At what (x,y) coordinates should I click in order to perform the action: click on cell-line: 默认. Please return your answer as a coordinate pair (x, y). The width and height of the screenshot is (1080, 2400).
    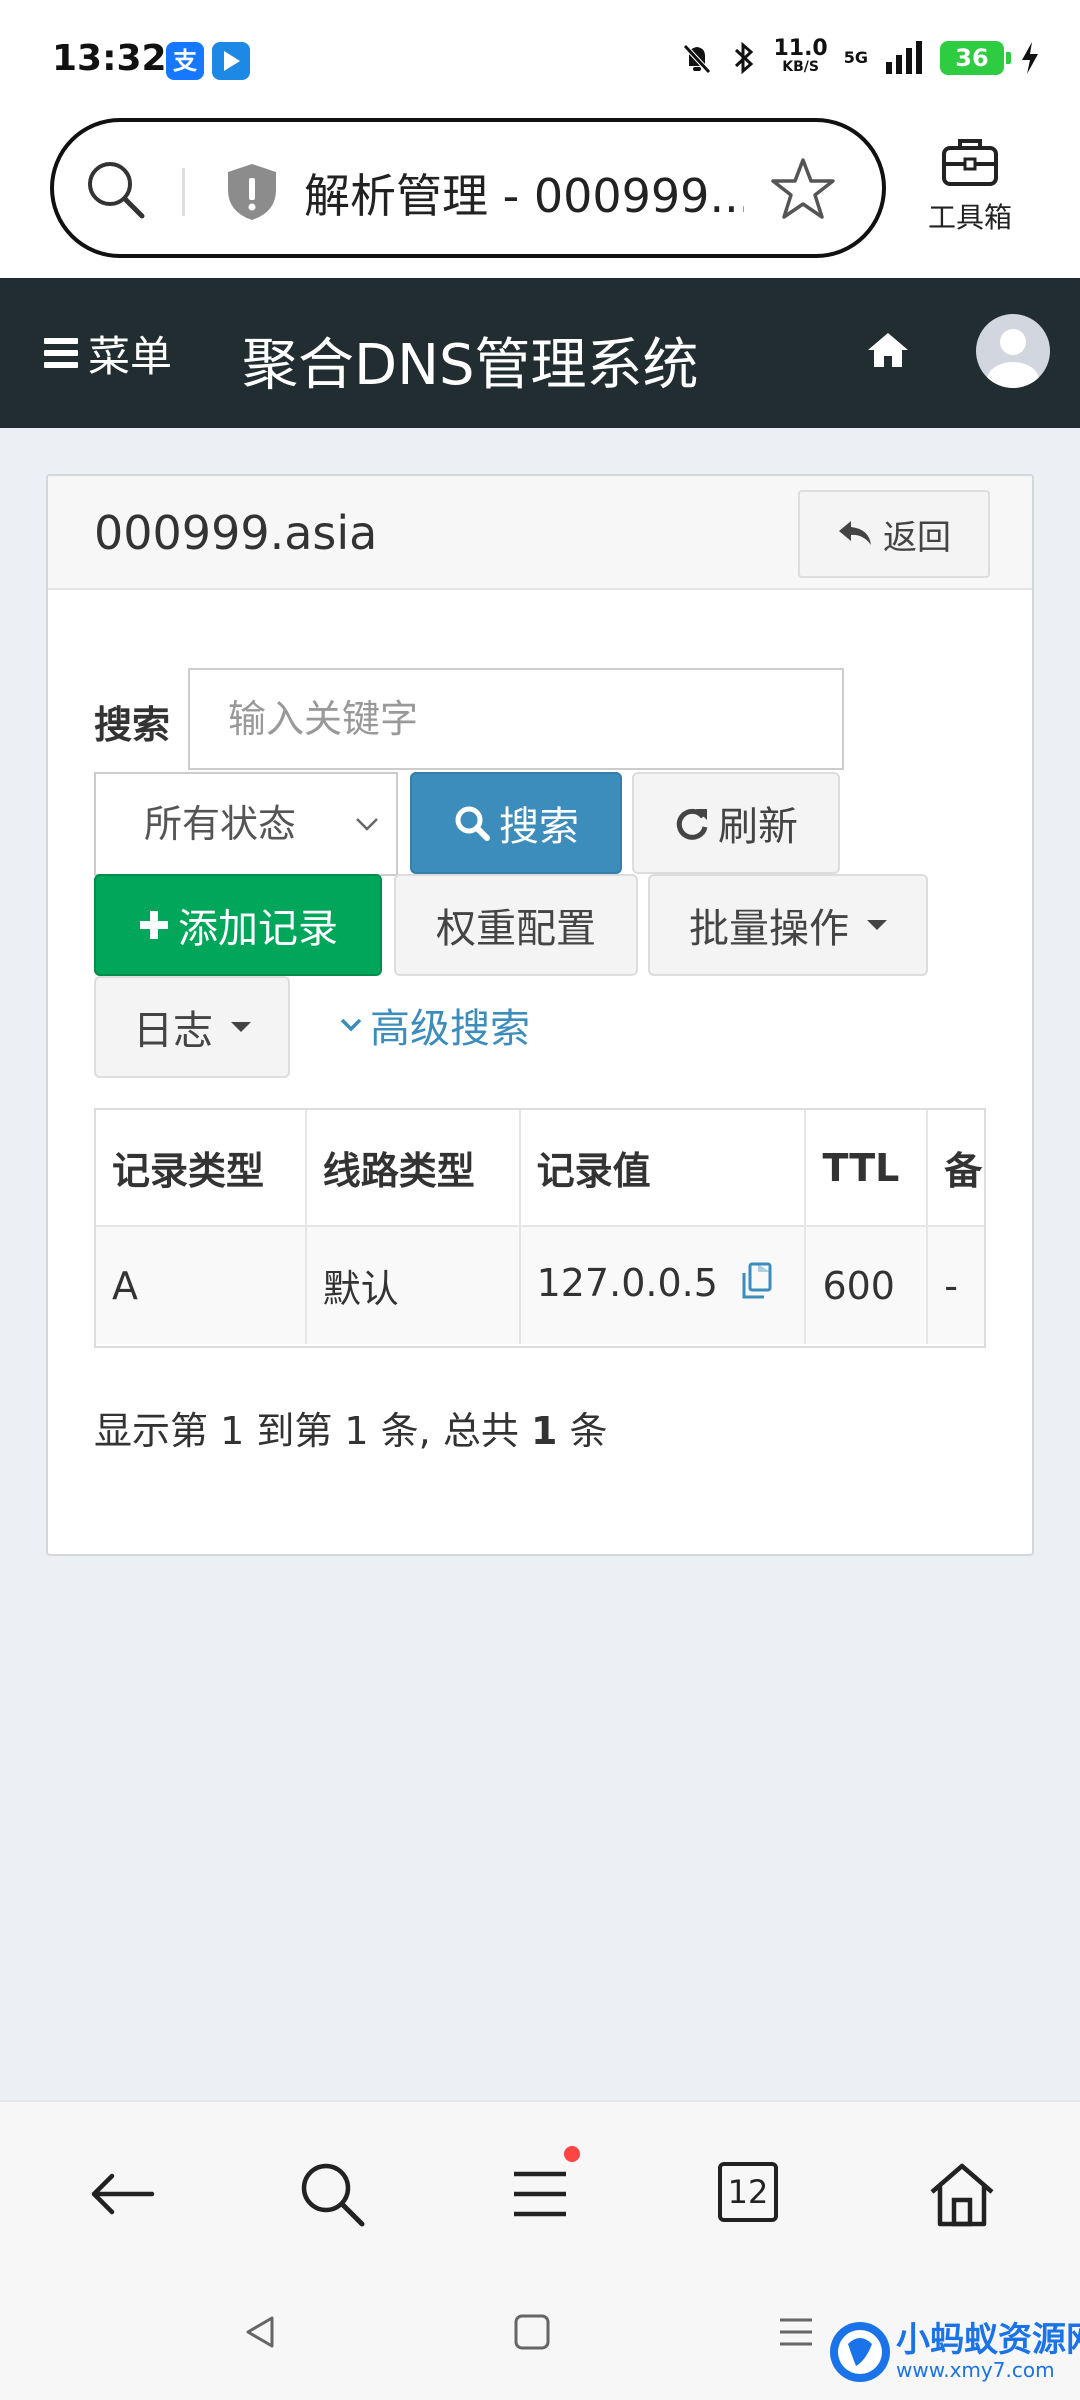
    Looking at the image, I should click on (413, 1285).